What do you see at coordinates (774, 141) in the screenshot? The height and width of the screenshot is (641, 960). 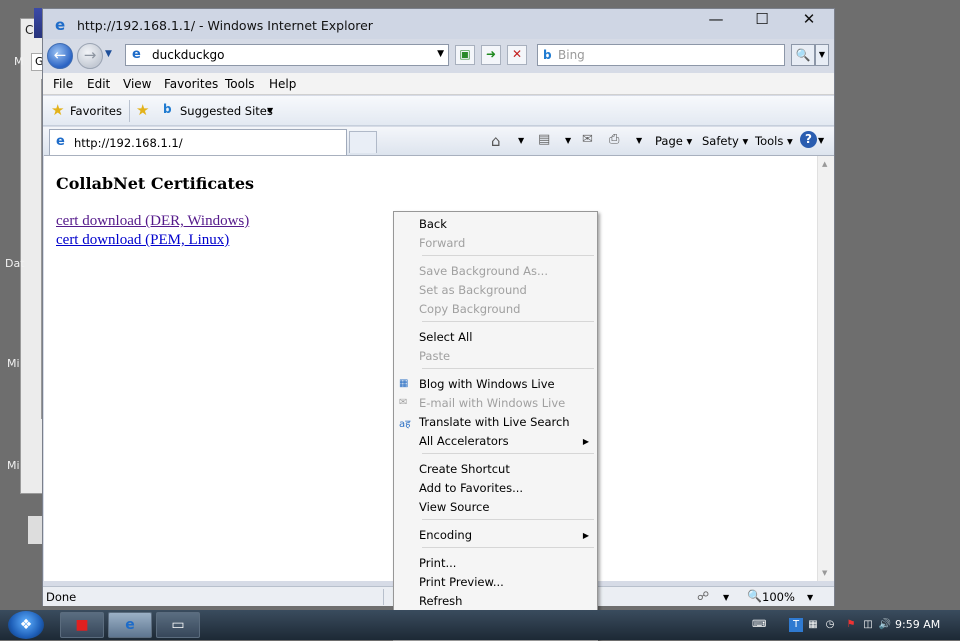 I see `tools-menu: Tools ▾` at bounding box center [774, 141].